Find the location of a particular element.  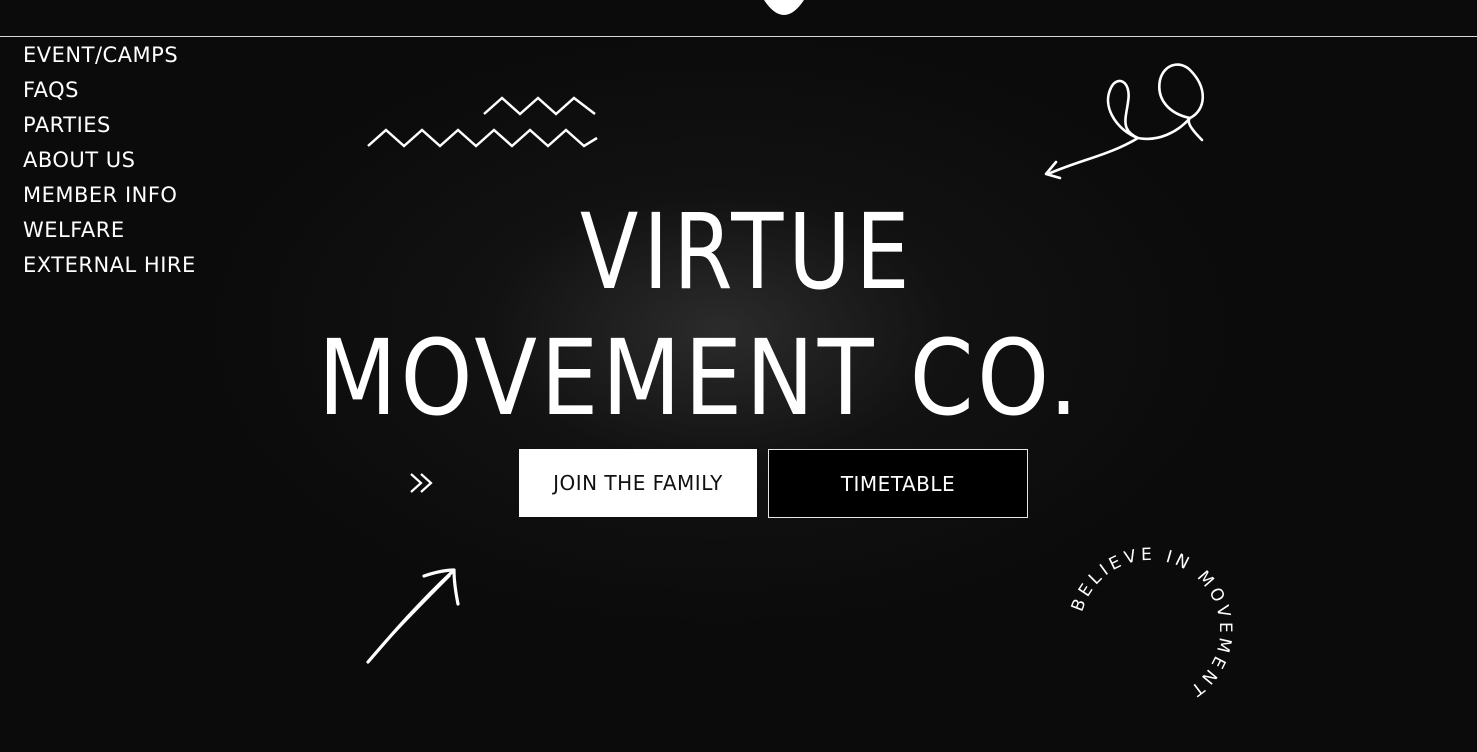

nav-item-welfare: WELFARE is located at coordinates (109, 232).